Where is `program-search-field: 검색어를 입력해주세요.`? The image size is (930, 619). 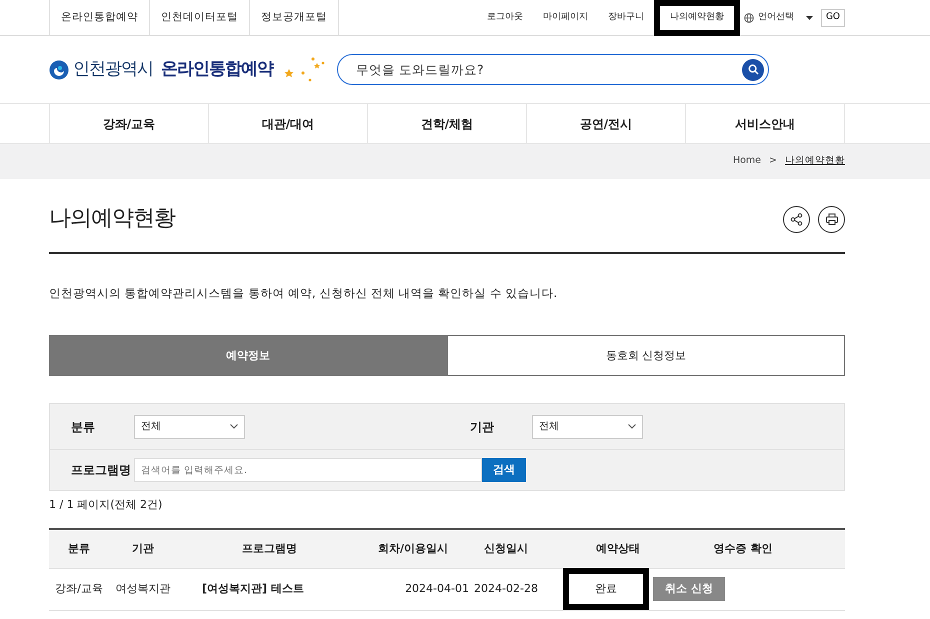
program-search-field: 검색어를 입력해주세요. is located at coordinates (308, 470).